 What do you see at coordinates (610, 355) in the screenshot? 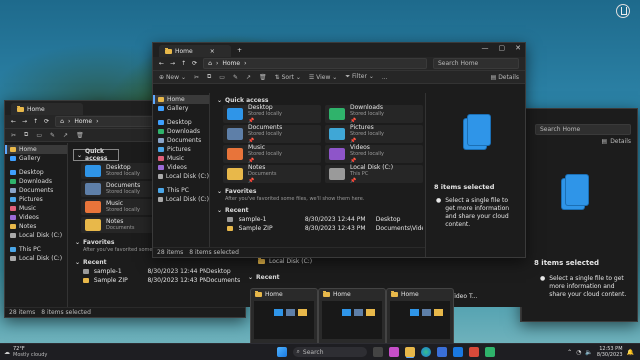
I see `clock-date: 8/30/2023` at bounding box center [610, 355].